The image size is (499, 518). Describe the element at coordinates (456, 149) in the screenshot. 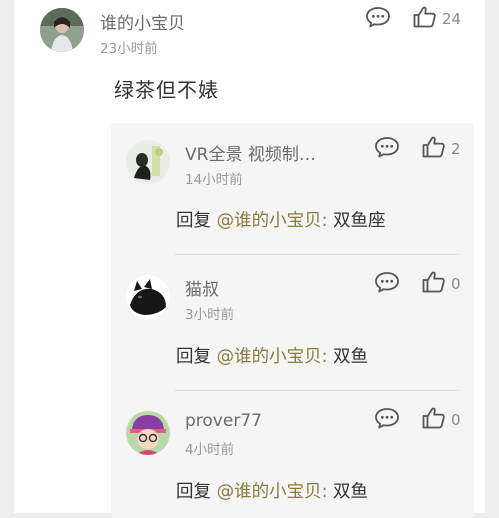

I see `like-count: 2` at that location.